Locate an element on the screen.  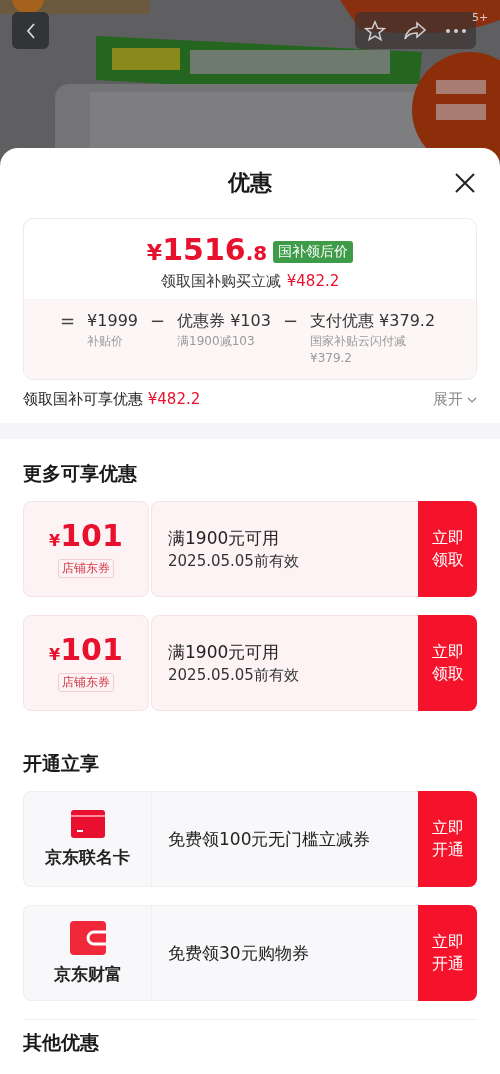
expand-button: 展开 is located at coordinates (455, 399).